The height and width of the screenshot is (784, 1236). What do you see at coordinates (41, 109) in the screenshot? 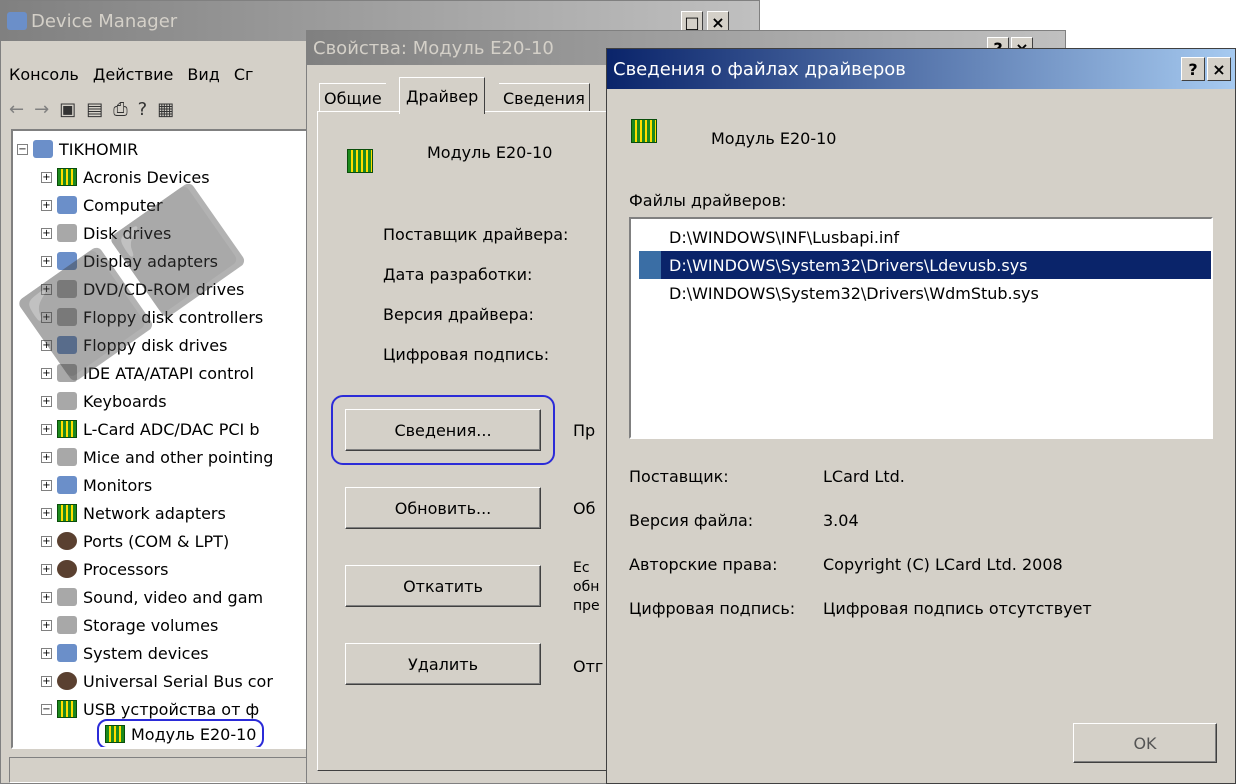
I see `forward-icon: →` at bounding box center [41, 109].